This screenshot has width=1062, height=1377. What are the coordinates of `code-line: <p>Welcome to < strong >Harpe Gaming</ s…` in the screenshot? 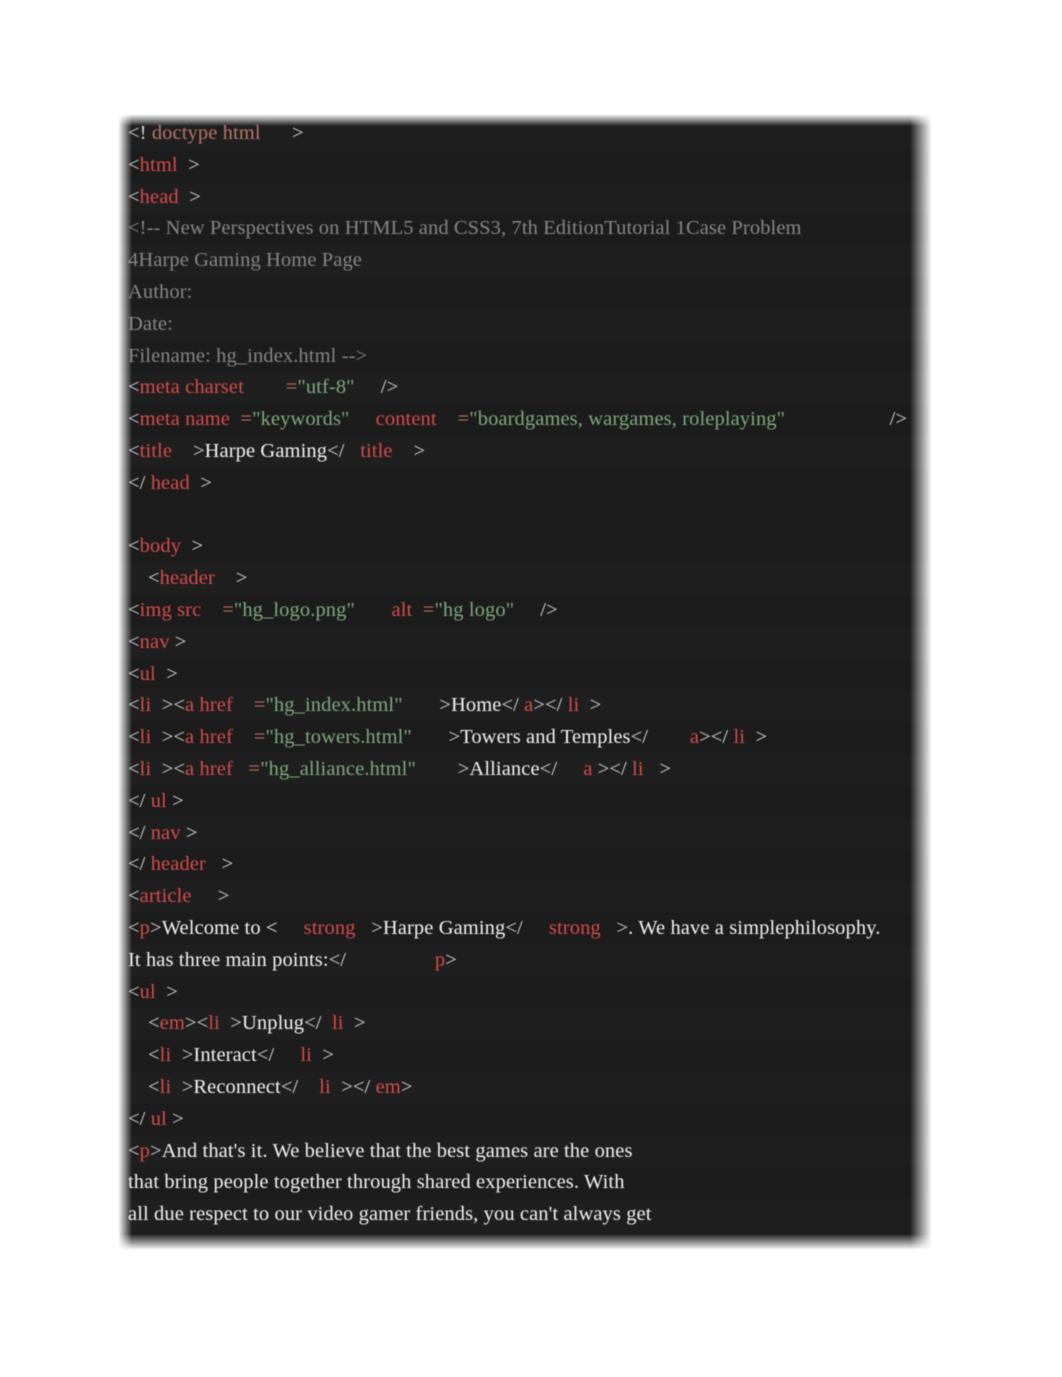 It's located at (525, 928).